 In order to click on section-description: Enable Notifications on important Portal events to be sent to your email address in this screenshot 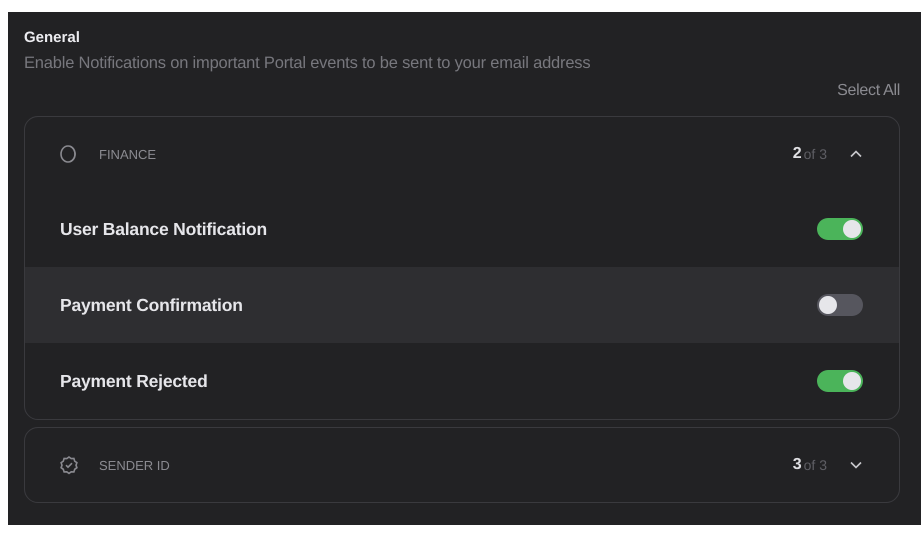, I will do `click(308, 63)`.